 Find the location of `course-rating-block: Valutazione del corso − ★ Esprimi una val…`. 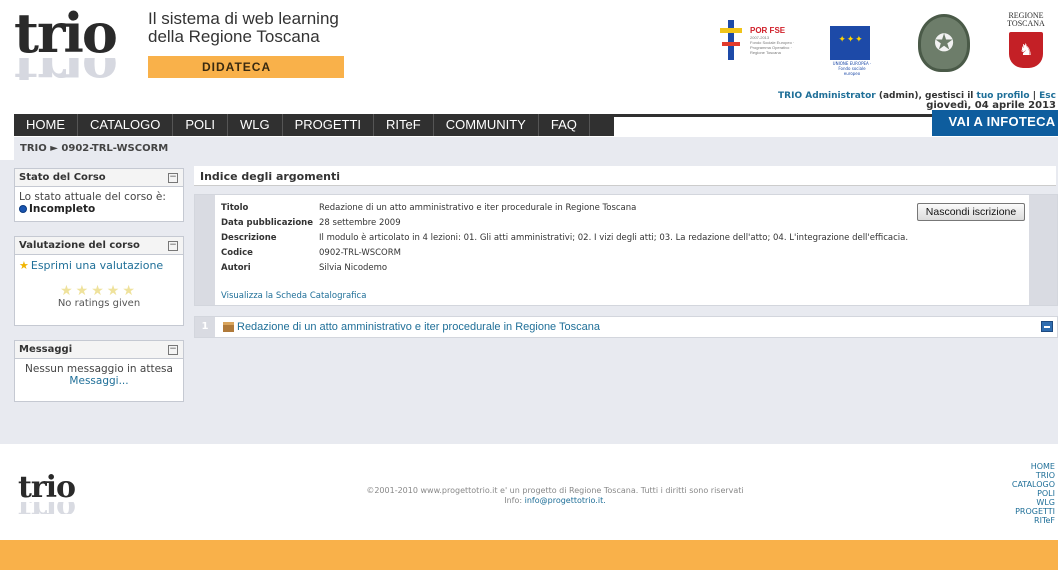

course-rating-block: Valutazione del corso − ★ Esprimi una val… is located at coordinates (99, 281).